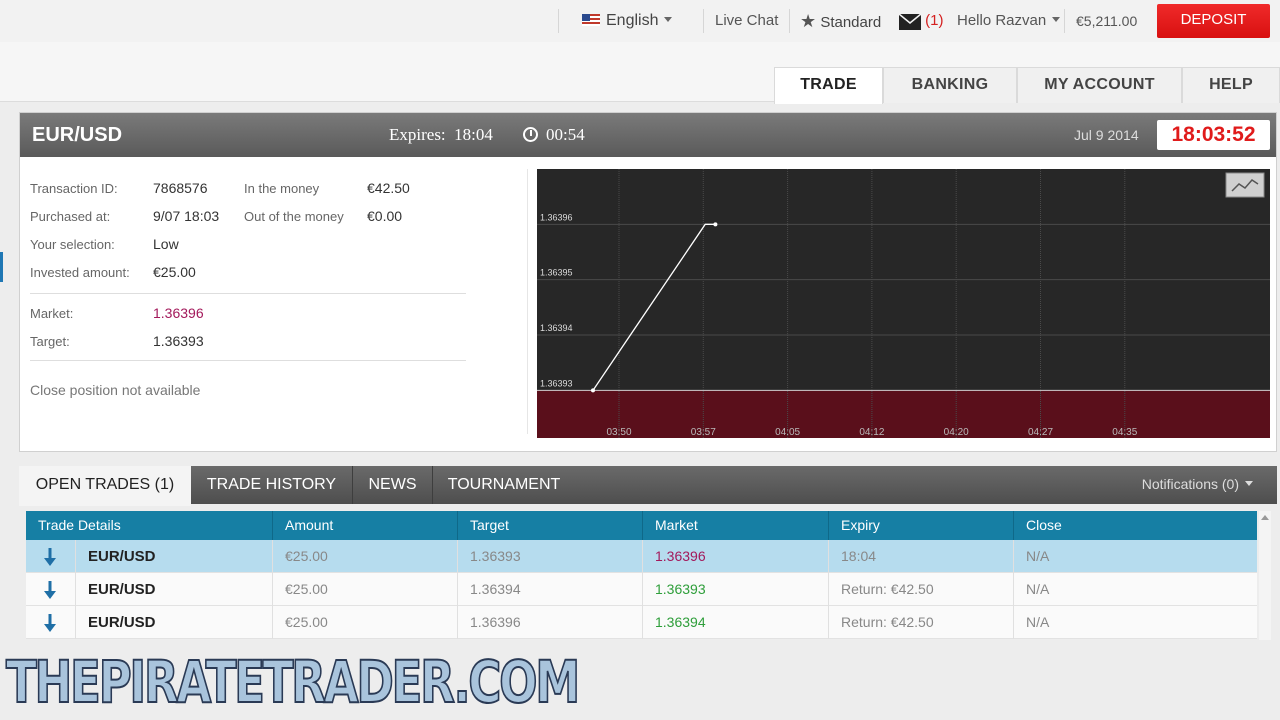 This screenshot has width=1280, height=720. Describe the element at coordinates (178, 341) in the screenshot. I see `target-value: 1.36393` at that location.